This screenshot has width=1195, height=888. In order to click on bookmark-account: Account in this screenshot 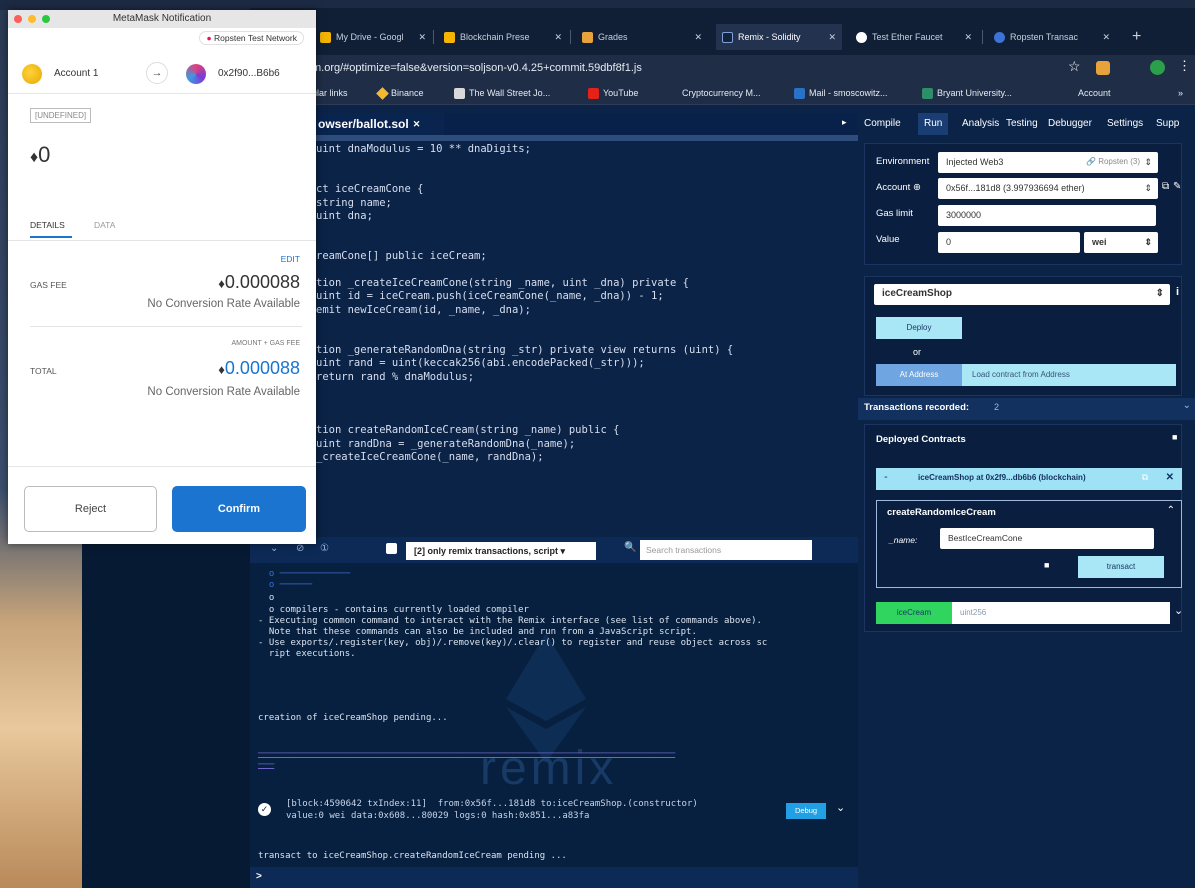, I will do `click(1094, 93)`.